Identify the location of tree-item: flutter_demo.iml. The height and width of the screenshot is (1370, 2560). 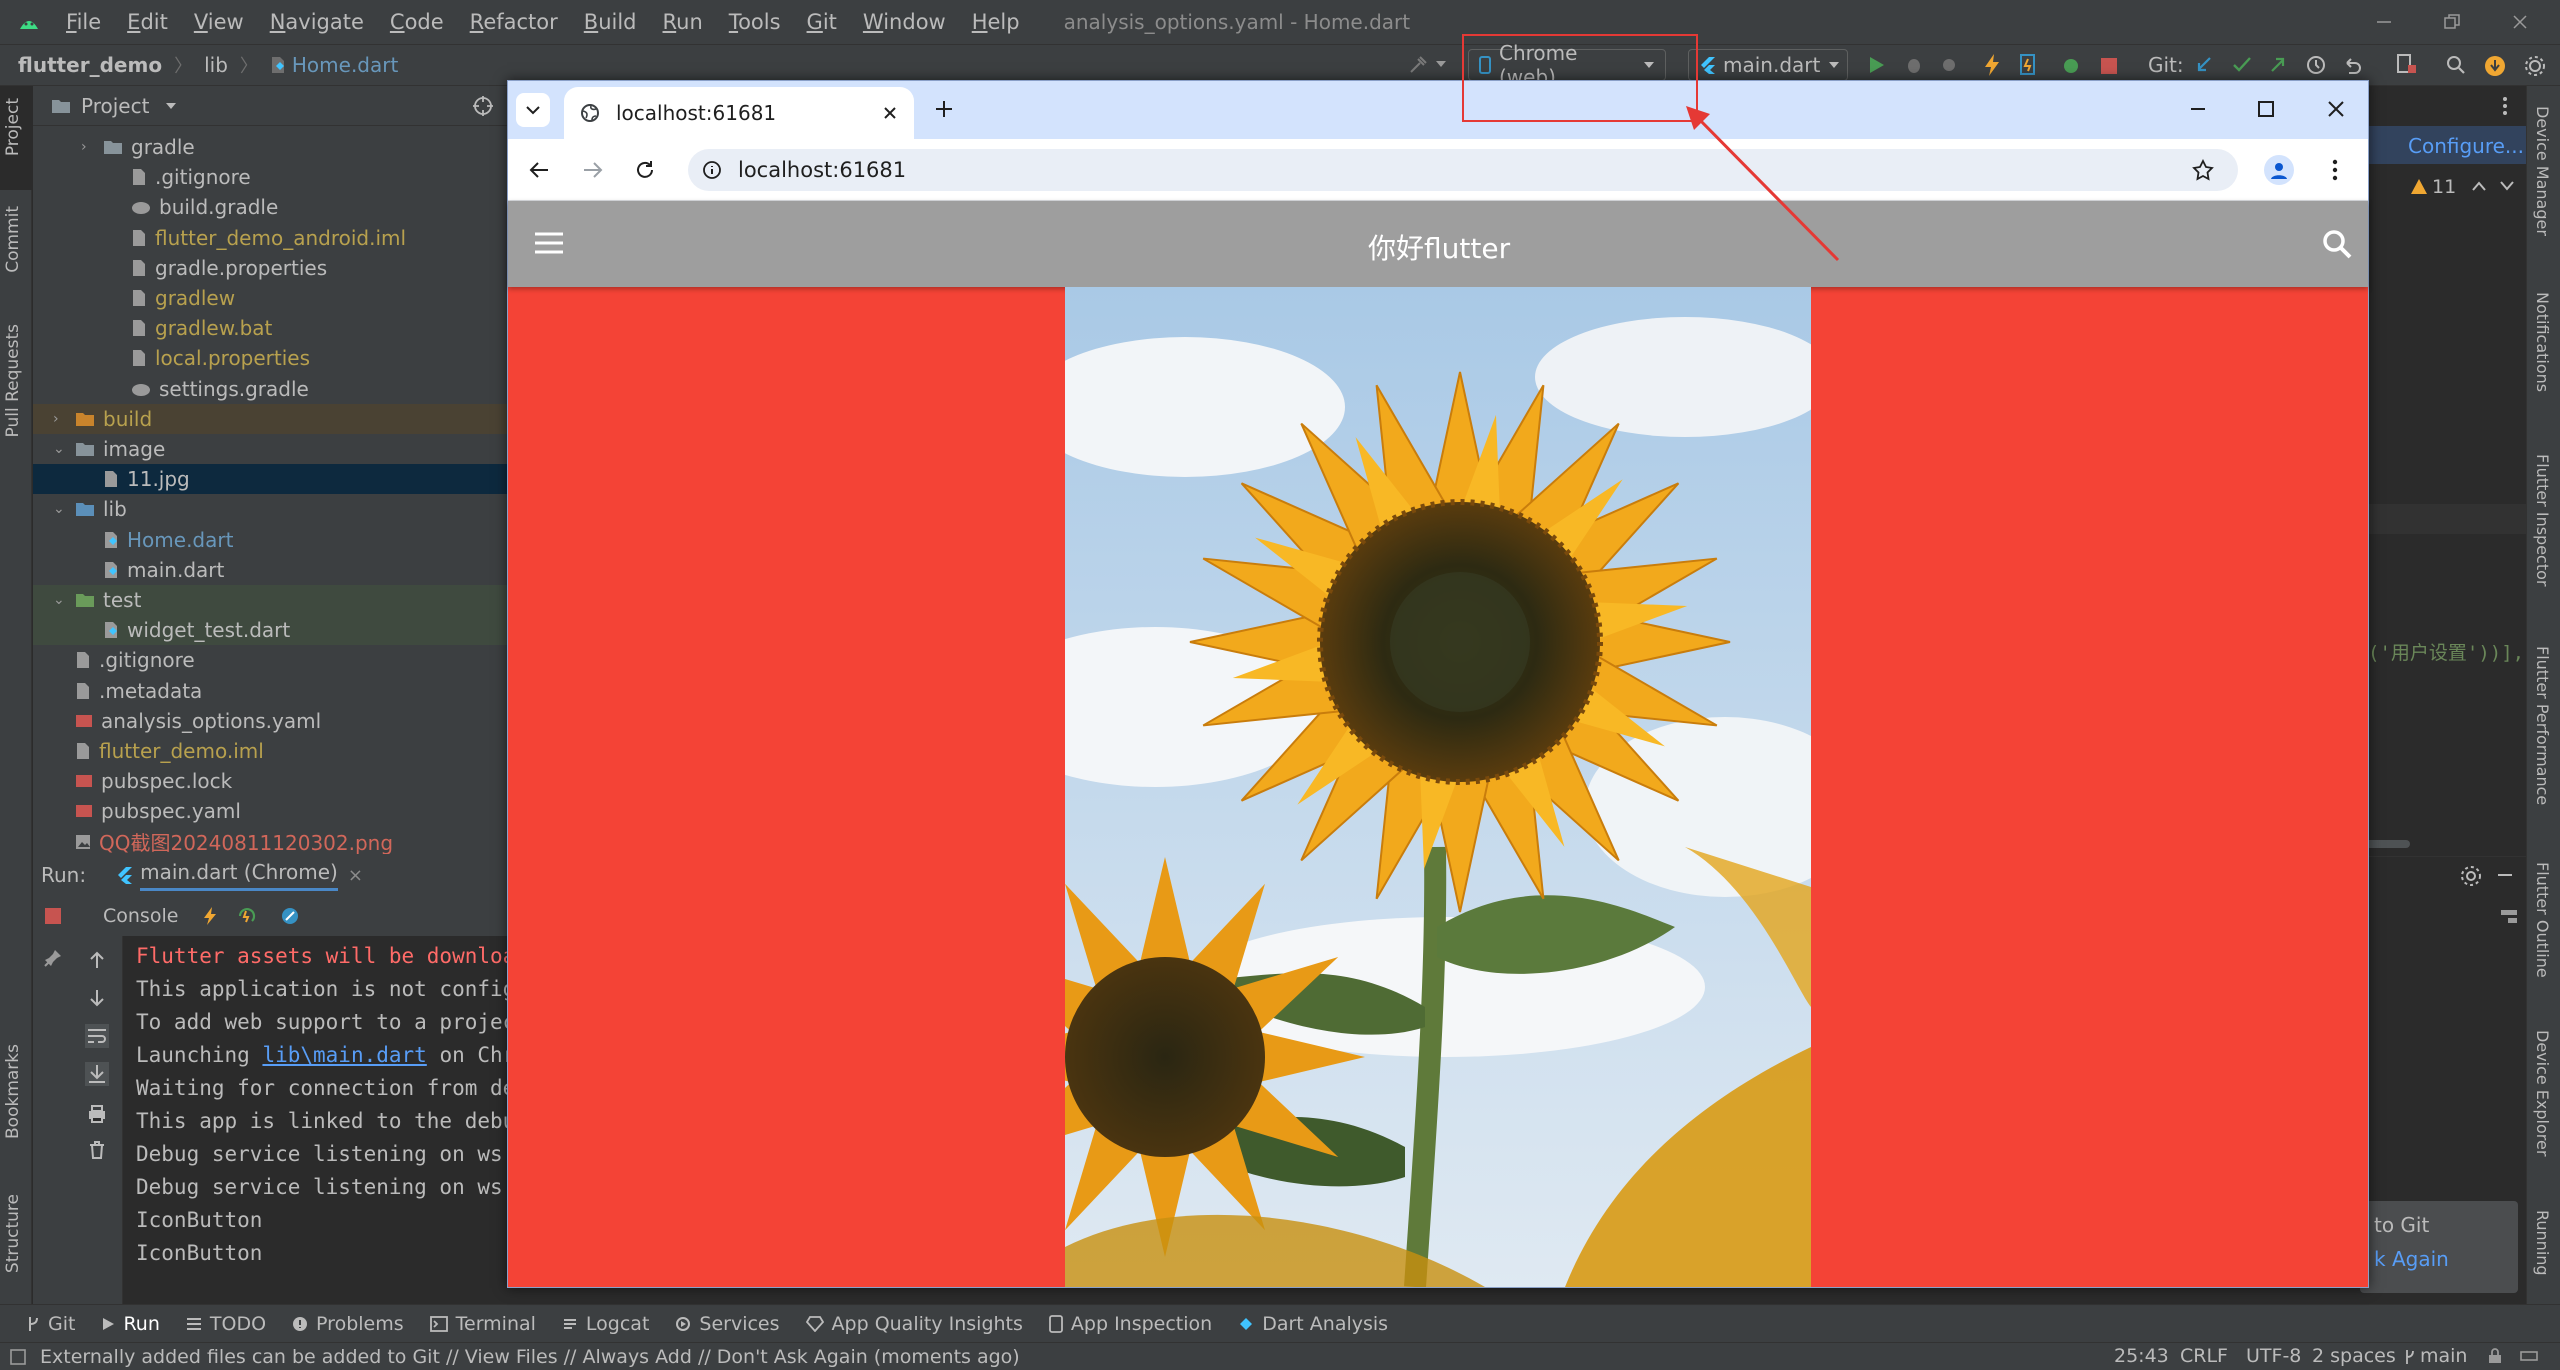
(270, 751).